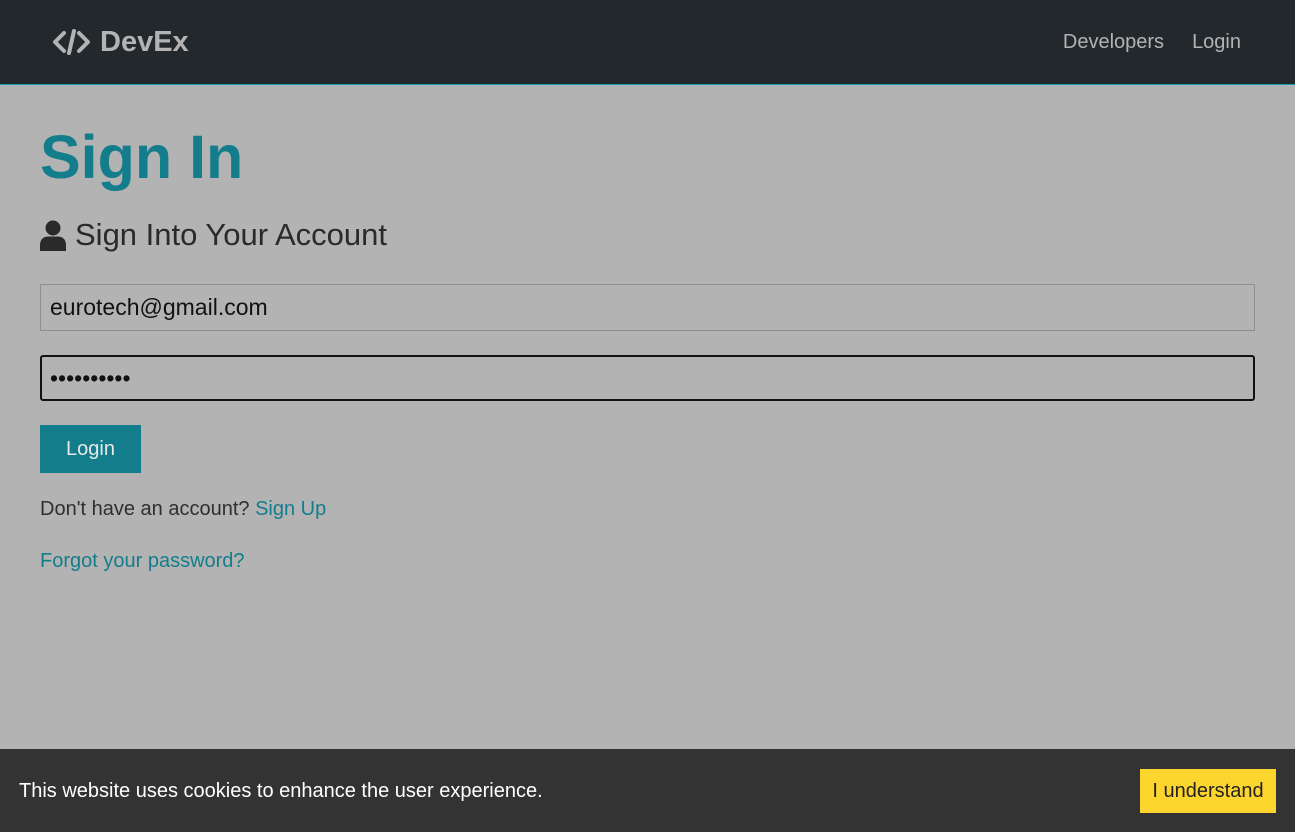 This screenshot has height=832, width=1295. I want to click on forgot-line: Forgot your password?, so click(142, 561).